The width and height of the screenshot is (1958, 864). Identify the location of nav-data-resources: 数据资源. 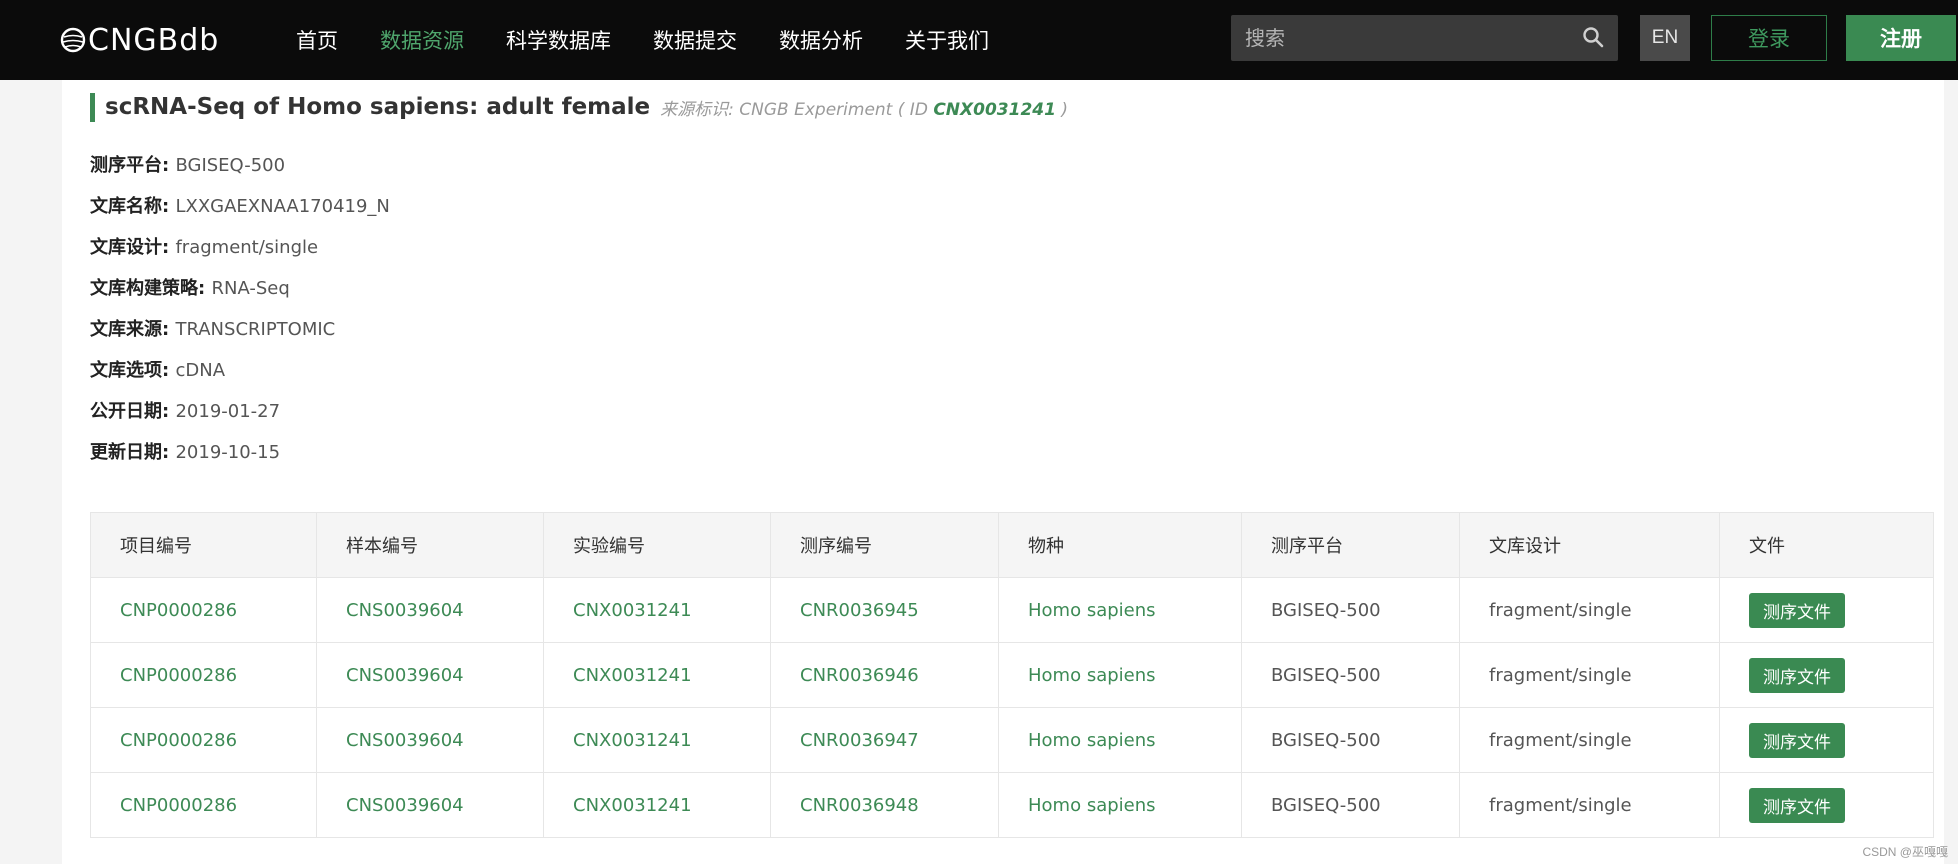
(422, 40).